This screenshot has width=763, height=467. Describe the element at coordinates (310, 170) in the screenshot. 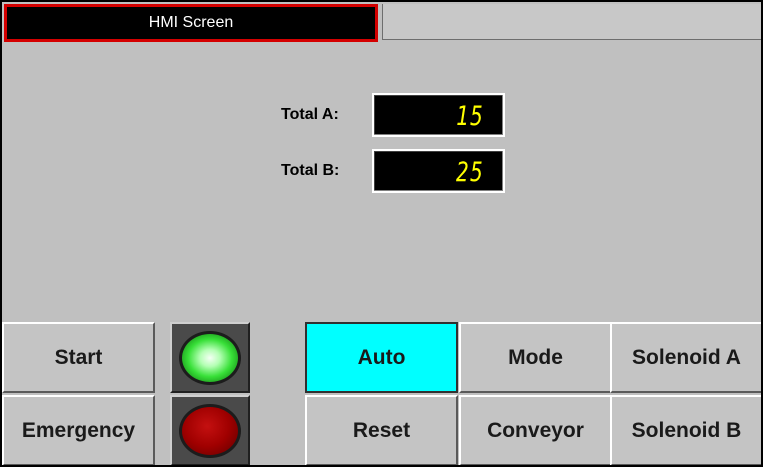

I see `total-b-label: Total B:` at that location.